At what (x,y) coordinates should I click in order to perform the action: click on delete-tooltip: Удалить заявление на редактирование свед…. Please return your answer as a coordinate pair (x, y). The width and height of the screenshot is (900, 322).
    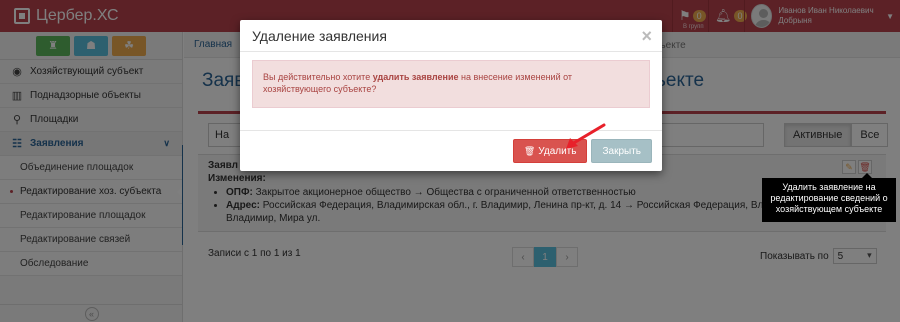
    Looking at the image, I should click on (829, 197).